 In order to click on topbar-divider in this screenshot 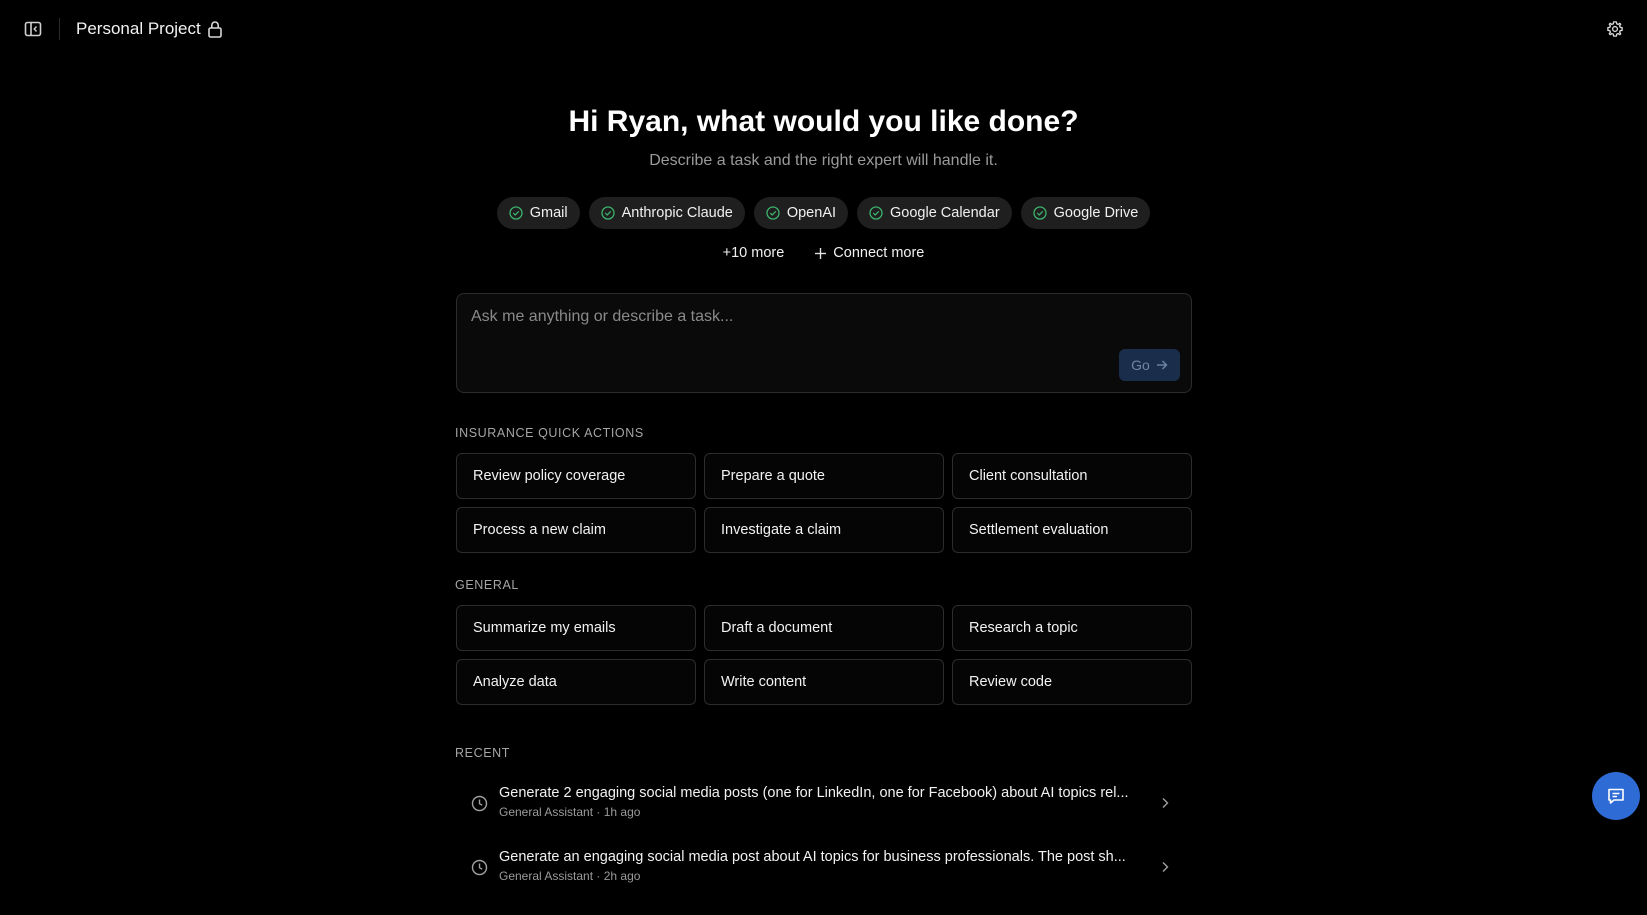, I will do `click(59, 29)`.